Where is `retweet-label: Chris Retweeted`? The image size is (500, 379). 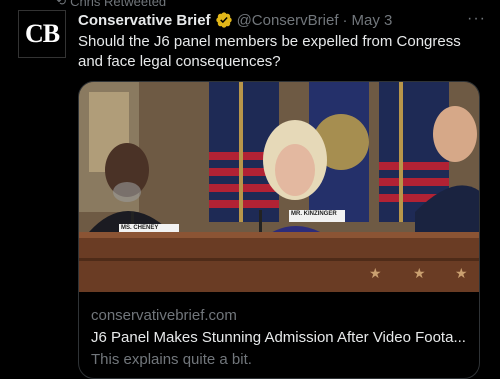 retweet-label: Chris Retweeted is located at coordinates (118, 4).